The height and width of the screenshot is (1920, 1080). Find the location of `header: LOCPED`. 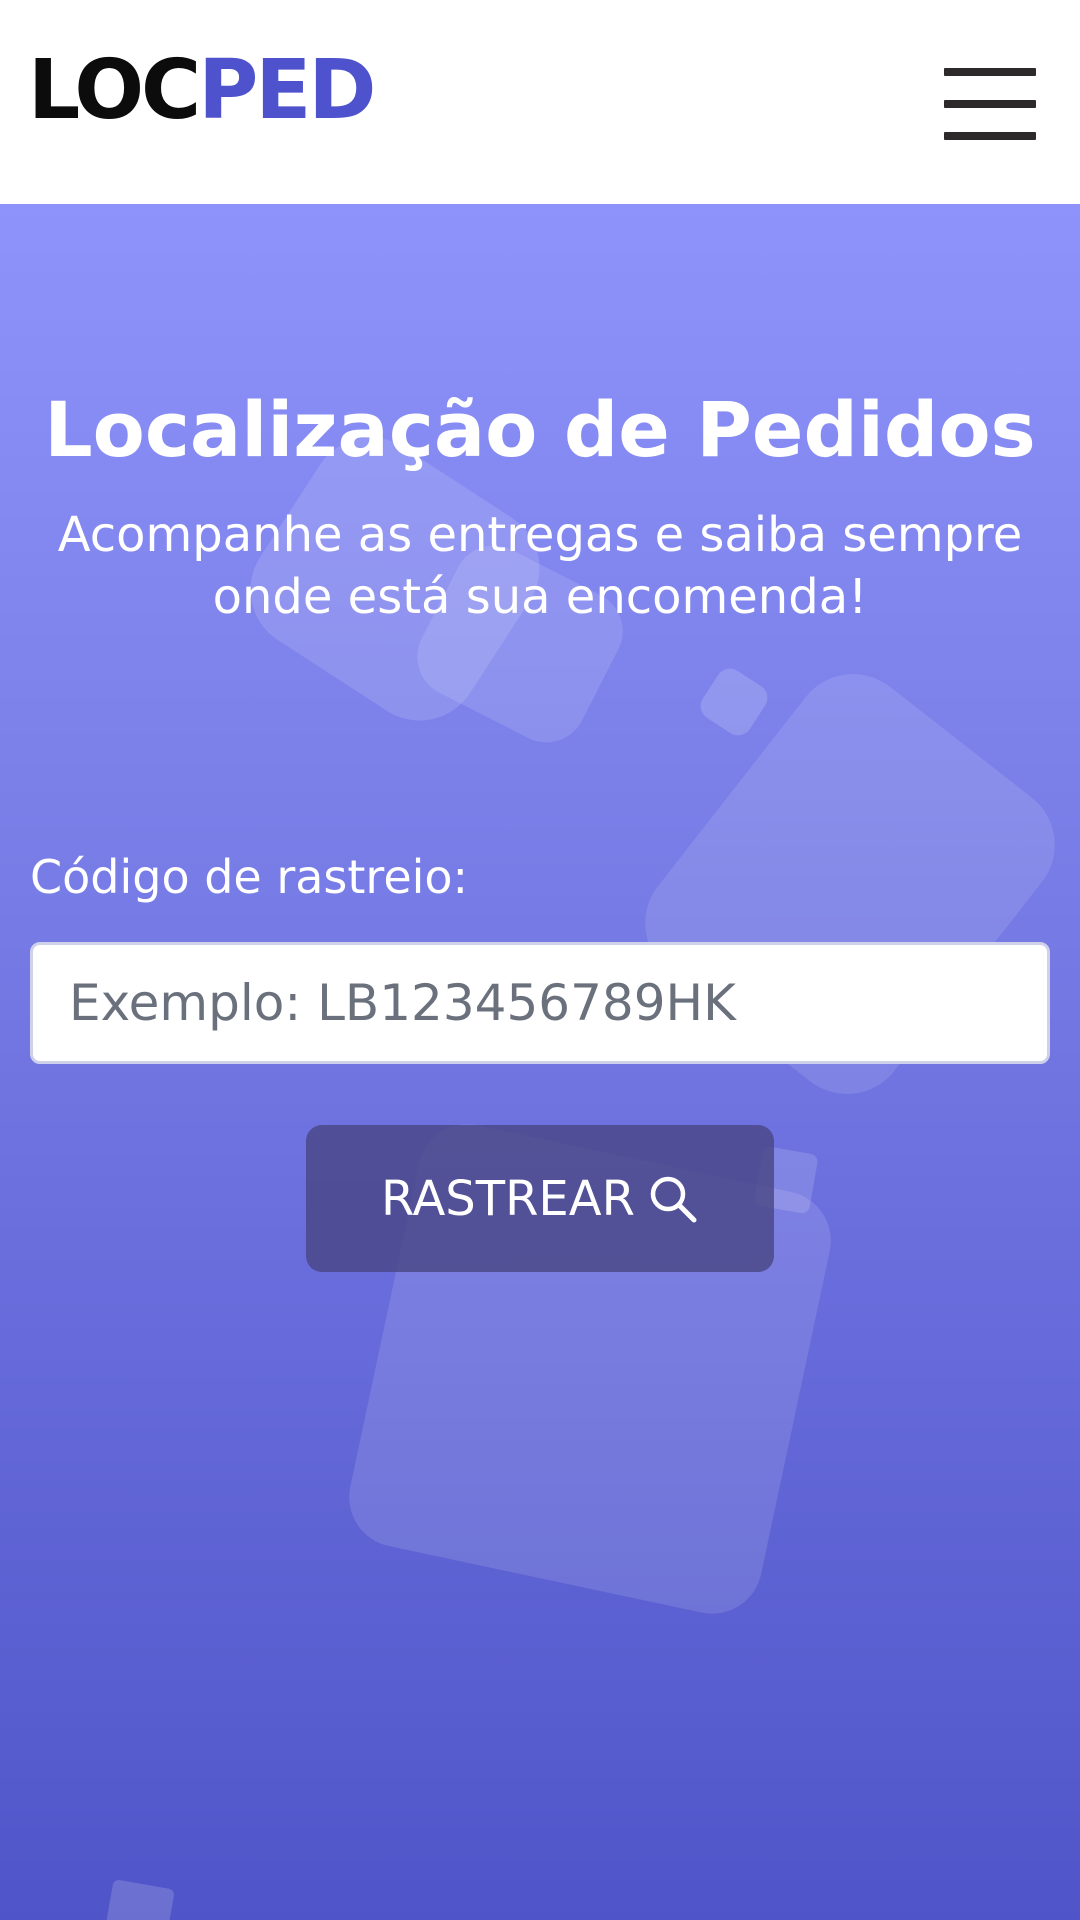

header: LOCPED is located at coordinates (540, 102).